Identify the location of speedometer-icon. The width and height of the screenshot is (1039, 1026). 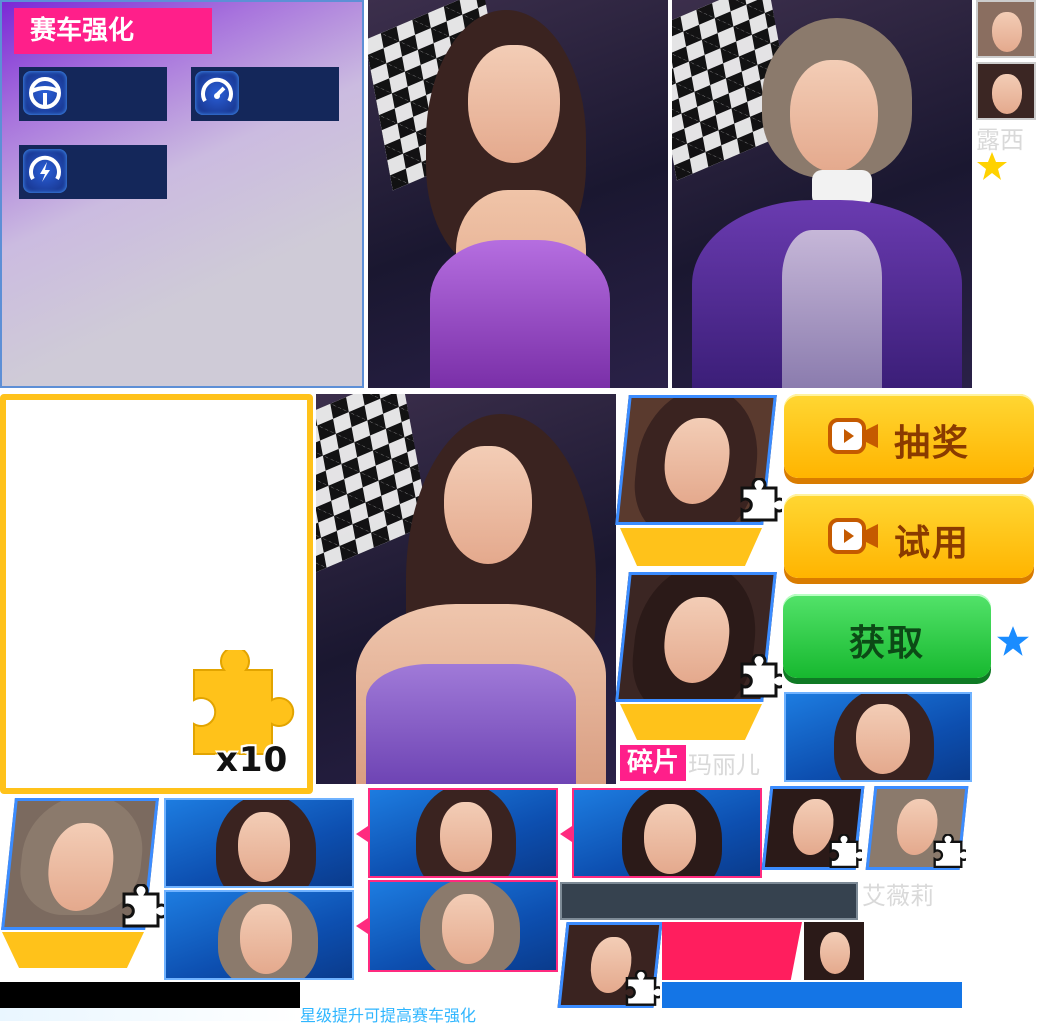
(217, 93).